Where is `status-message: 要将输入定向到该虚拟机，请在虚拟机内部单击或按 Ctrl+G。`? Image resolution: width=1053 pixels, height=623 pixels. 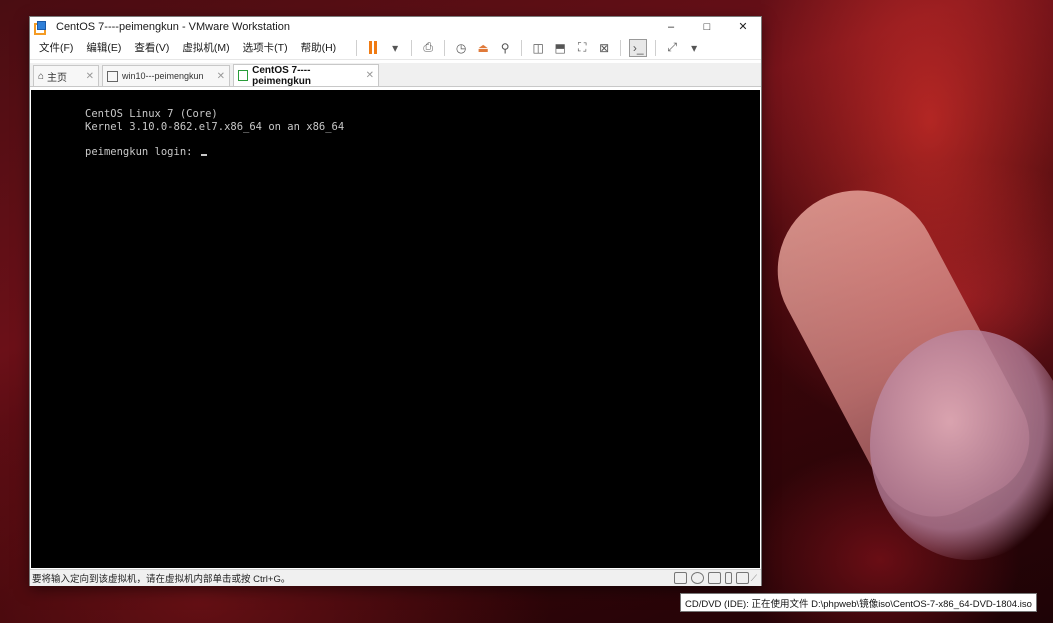 status-message: 要将输入定向到该虚拟机，请在虚拟机内部单击或按 Ctrl+G。 is located at coordinates (161, 579).